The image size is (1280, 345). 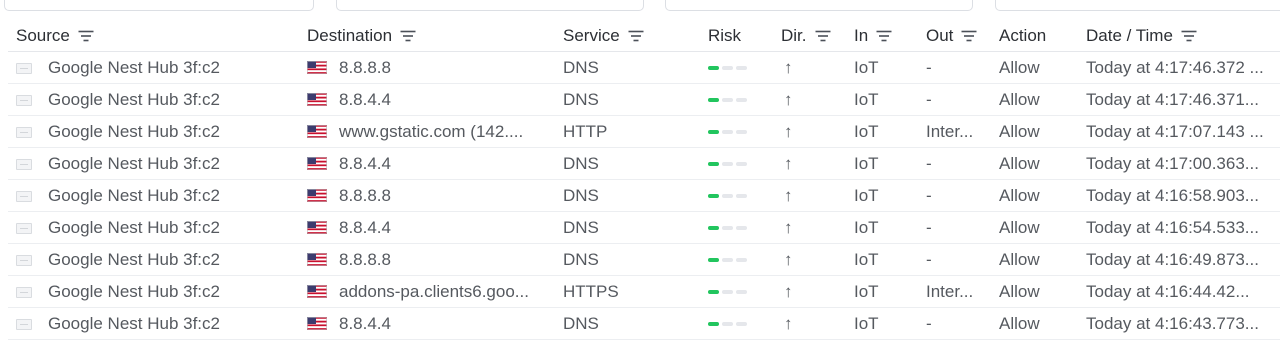 I want to click on column-header-risk: Risk, so click(x=736, y=36).